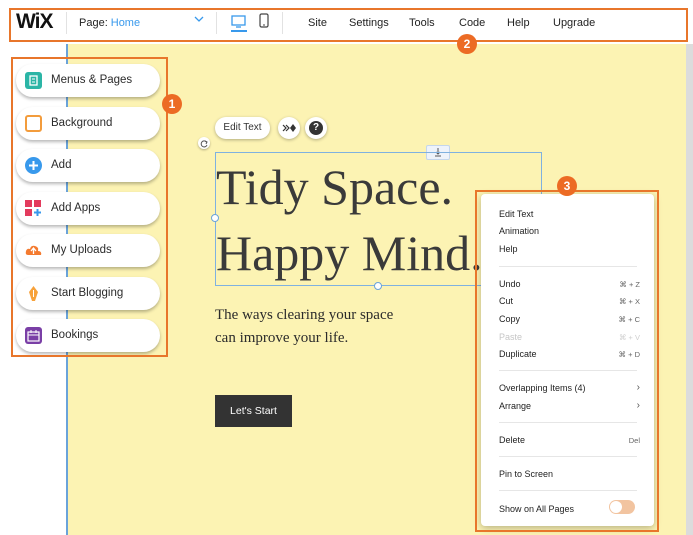 The height and width of the screenshot is (535, 693). Describe the element at coordinates (289, 128) in the screenshot. I see `animation-icon` at that location.